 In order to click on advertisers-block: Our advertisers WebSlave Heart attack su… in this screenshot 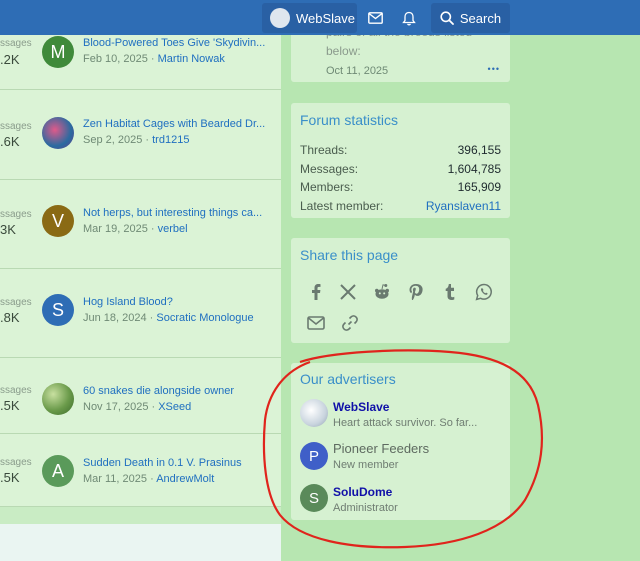, I will do `click(400, 441)`.